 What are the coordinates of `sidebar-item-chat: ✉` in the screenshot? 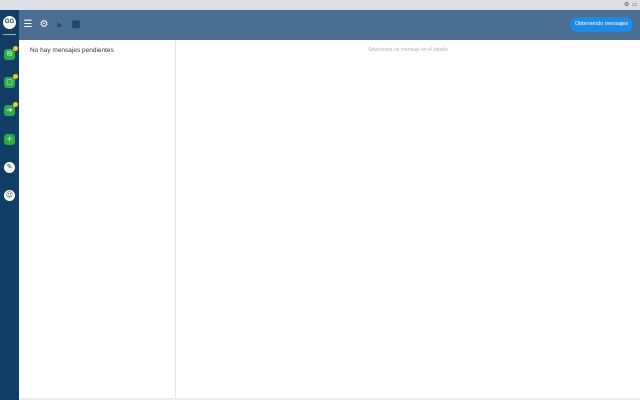 It's located at (11, 53).